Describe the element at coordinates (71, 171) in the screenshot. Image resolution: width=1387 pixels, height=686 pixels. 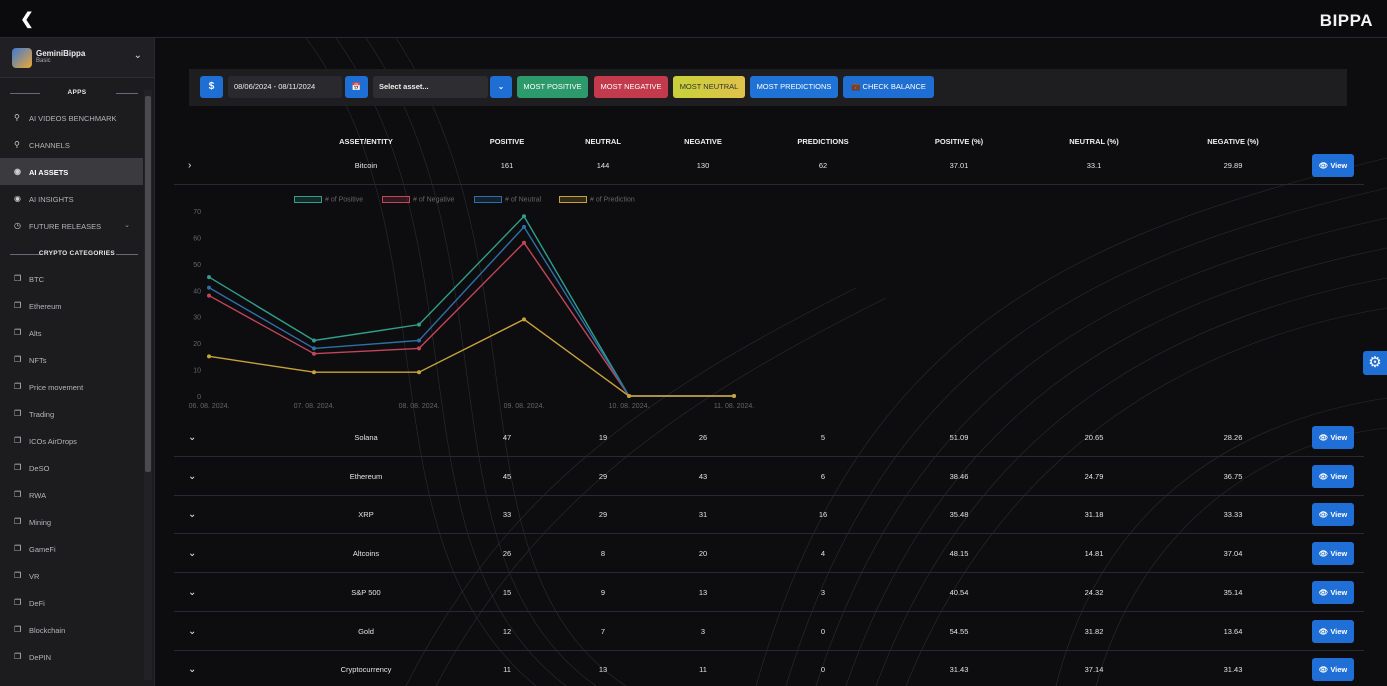
I see `sidebar-item-ai-assets: ◉ AI ASSETS` at that location.